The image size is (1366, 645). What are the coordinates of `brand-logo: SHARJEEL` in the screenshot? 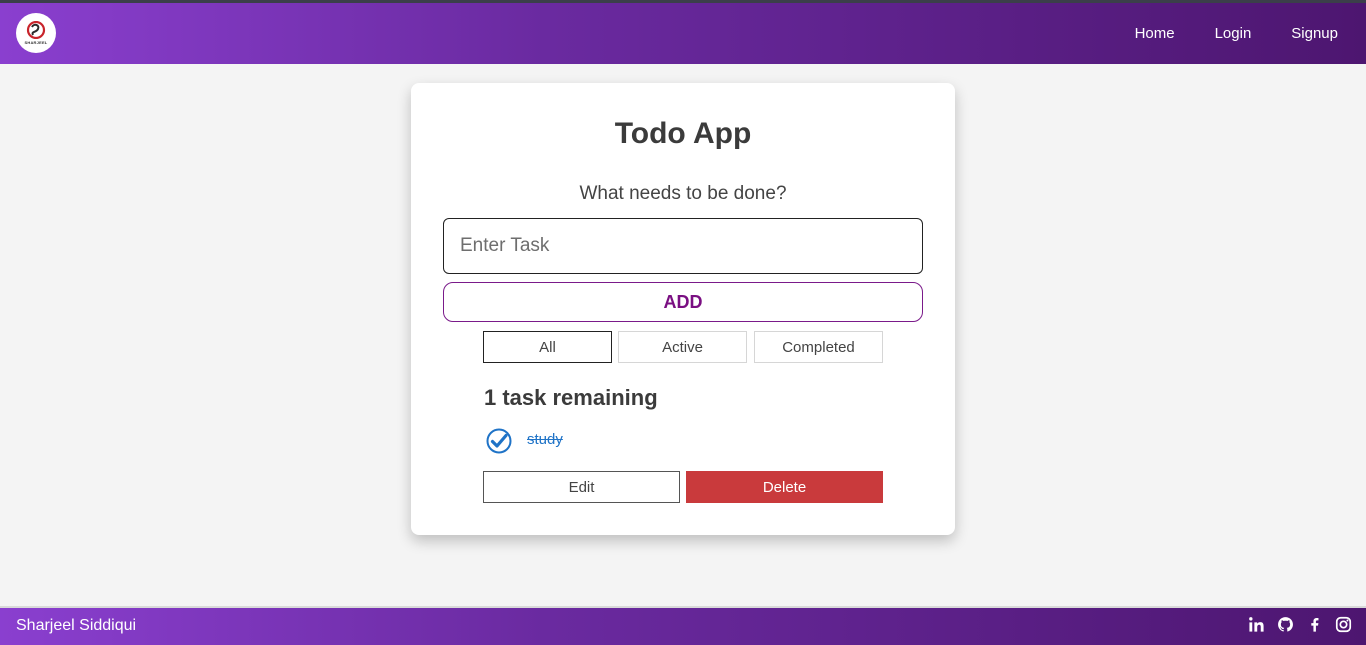 It's located at (36, 33).